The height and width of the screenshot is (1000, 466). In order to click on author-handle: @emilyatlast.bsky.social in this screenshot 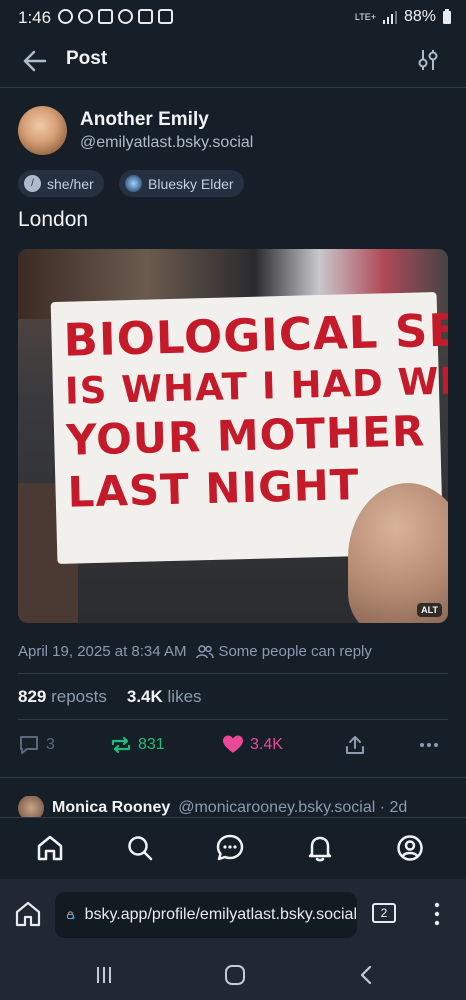, I will do `click(166, 143)`.